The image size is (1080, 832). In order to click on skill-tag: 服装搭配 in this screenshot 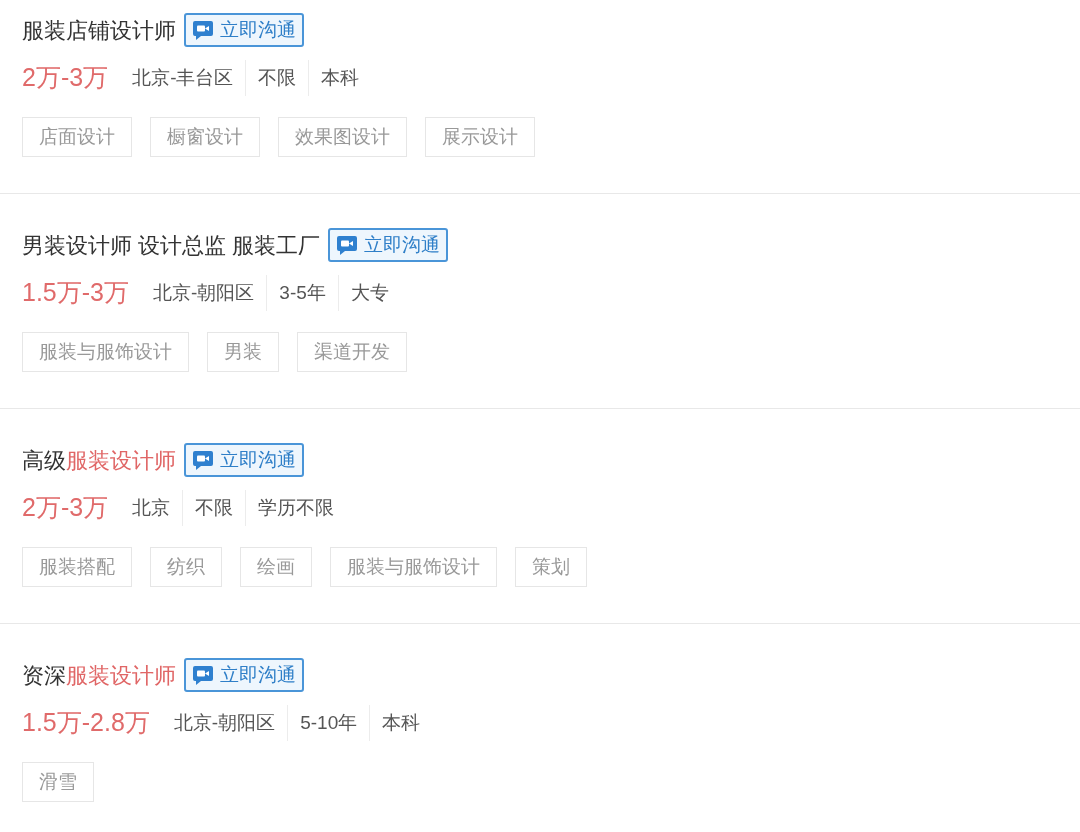, I will do `click(77, 567)`.